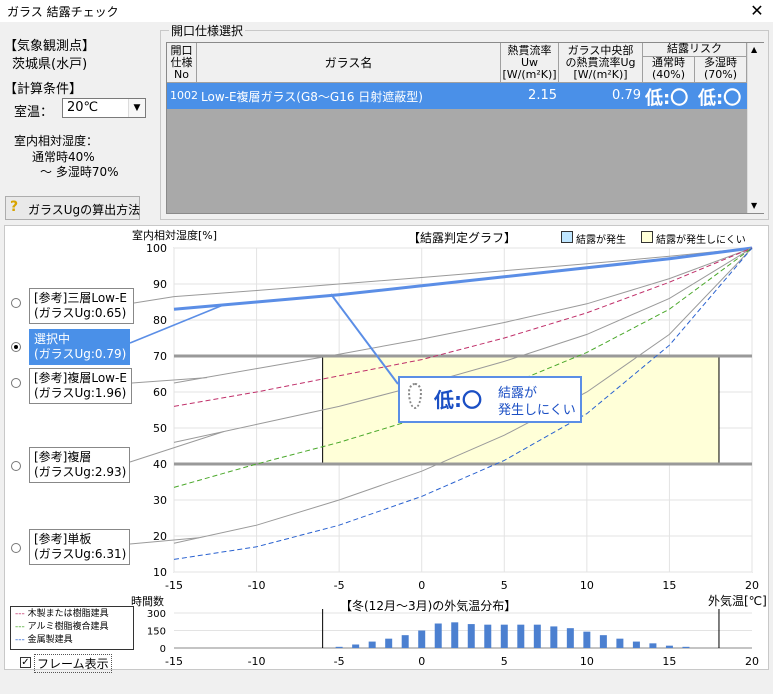 This screenshot has height=694, width=773. What do you see at coordinates (62, 614) in the screenshot?
I see `frame-legend-wood: --- 木製または樹脂建具` at bounding box center [62, 614].